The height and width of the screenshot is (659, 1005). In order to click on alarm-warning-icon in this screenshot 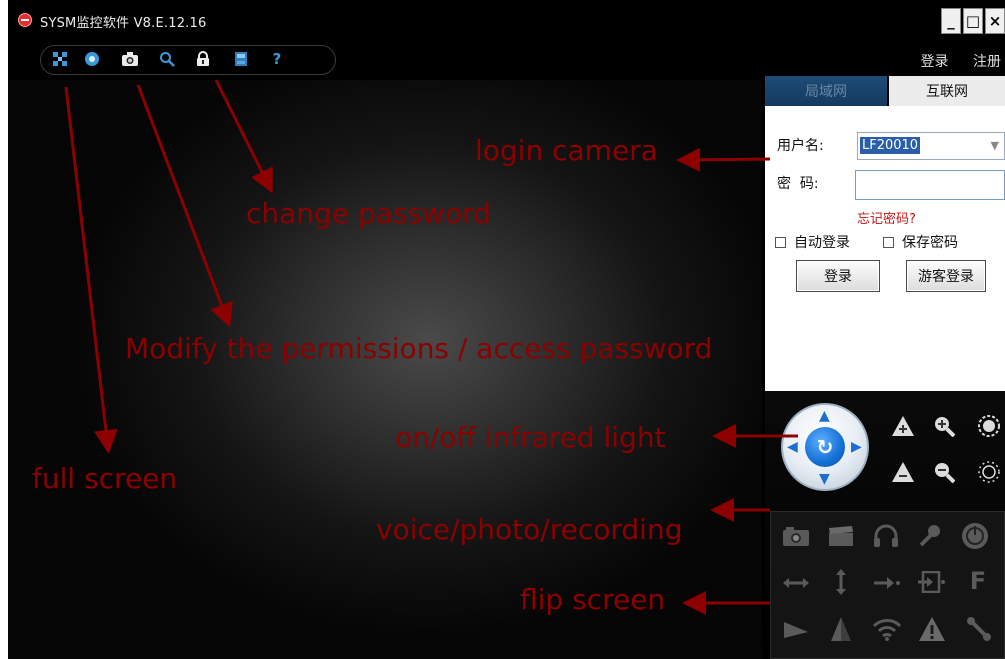, I will do `click(932, 629)`.